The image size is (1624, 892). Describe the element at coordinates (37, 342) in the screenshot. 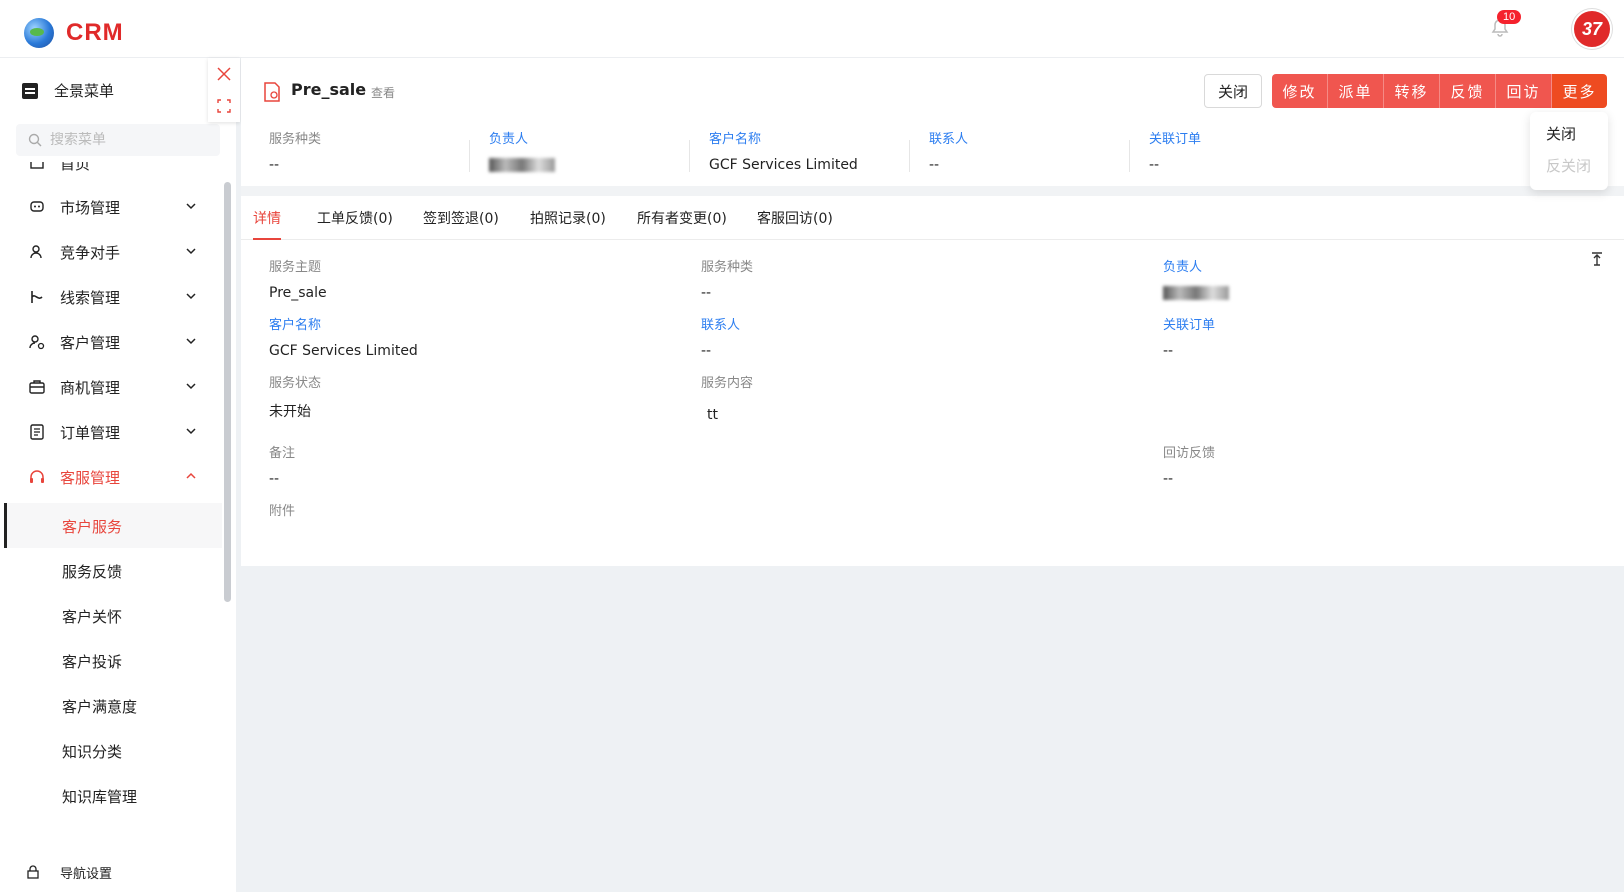

I see `customer-icon` at that location.